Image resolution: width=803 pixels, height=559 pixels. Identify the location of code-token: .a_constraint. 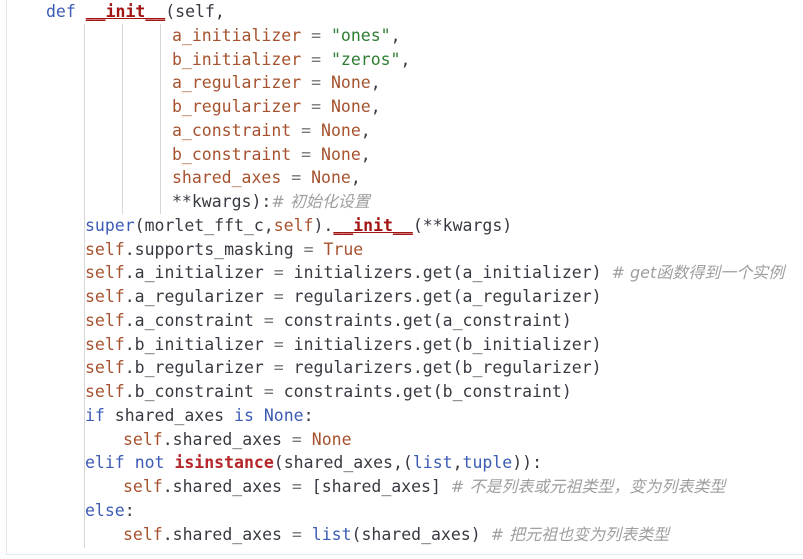
(189, 320).